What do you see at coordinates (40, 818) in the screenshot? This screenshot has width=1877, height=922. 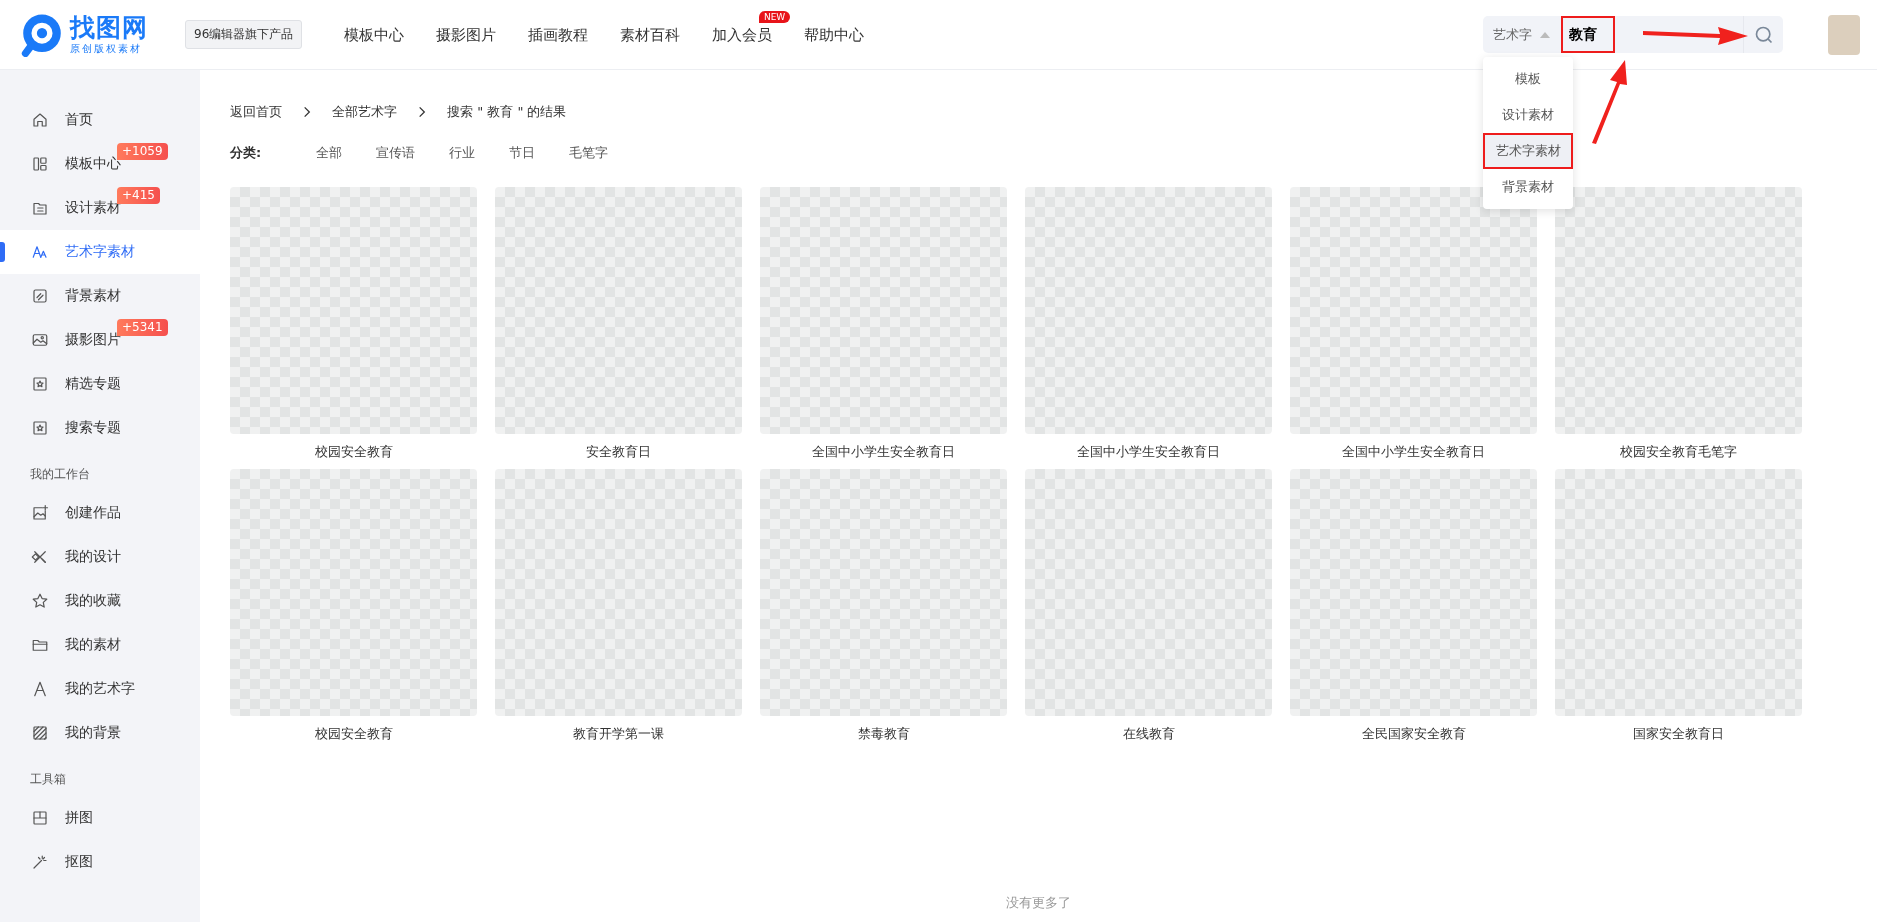 I see `collage-icon` at bounding box center [40, 818].